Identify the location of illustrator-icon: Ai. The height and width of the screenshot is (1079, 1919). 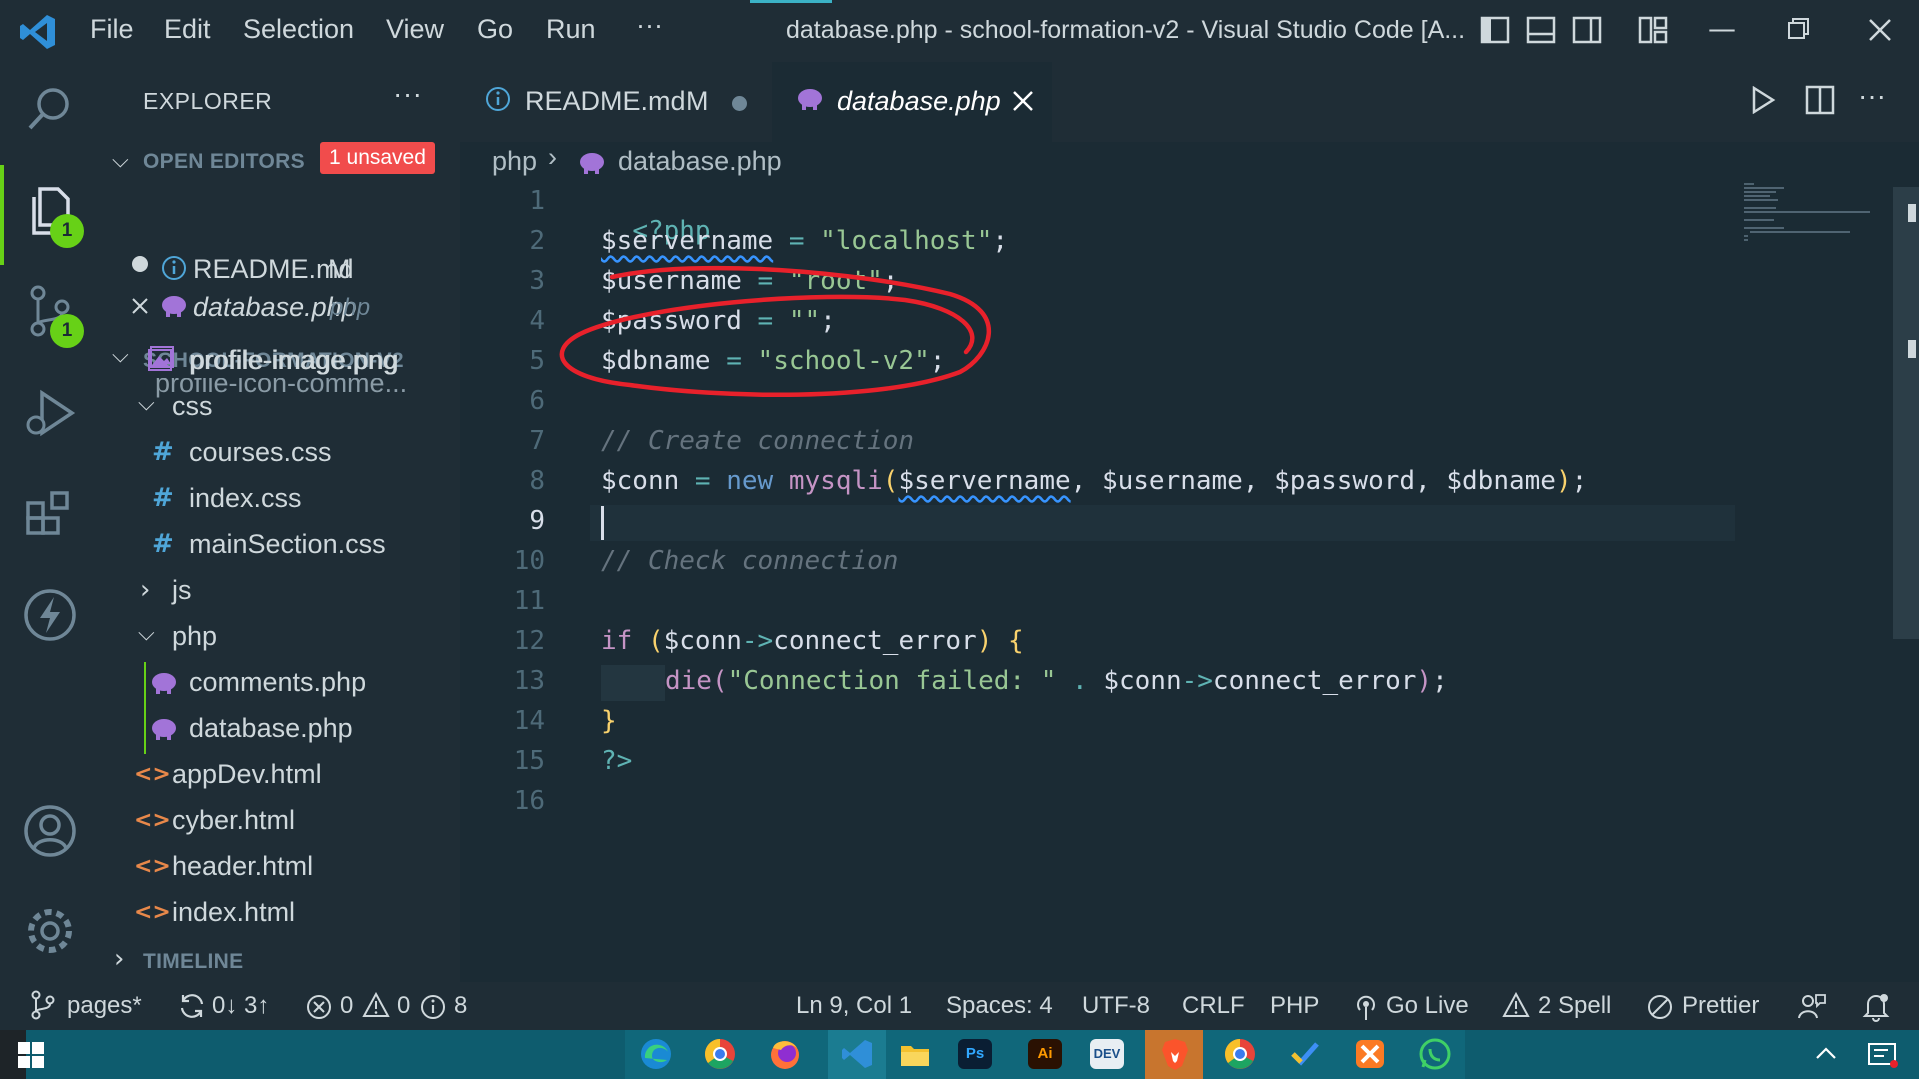
(1045, 1054).